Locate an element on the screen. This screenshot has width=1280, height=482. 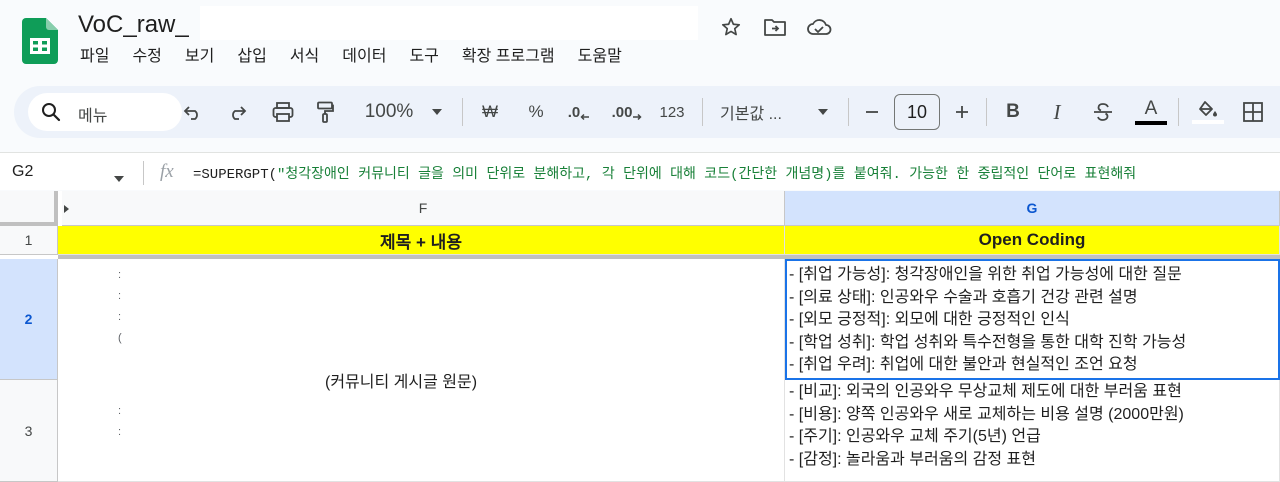
fill-color-swatch is located at coordinates (1208, 122).